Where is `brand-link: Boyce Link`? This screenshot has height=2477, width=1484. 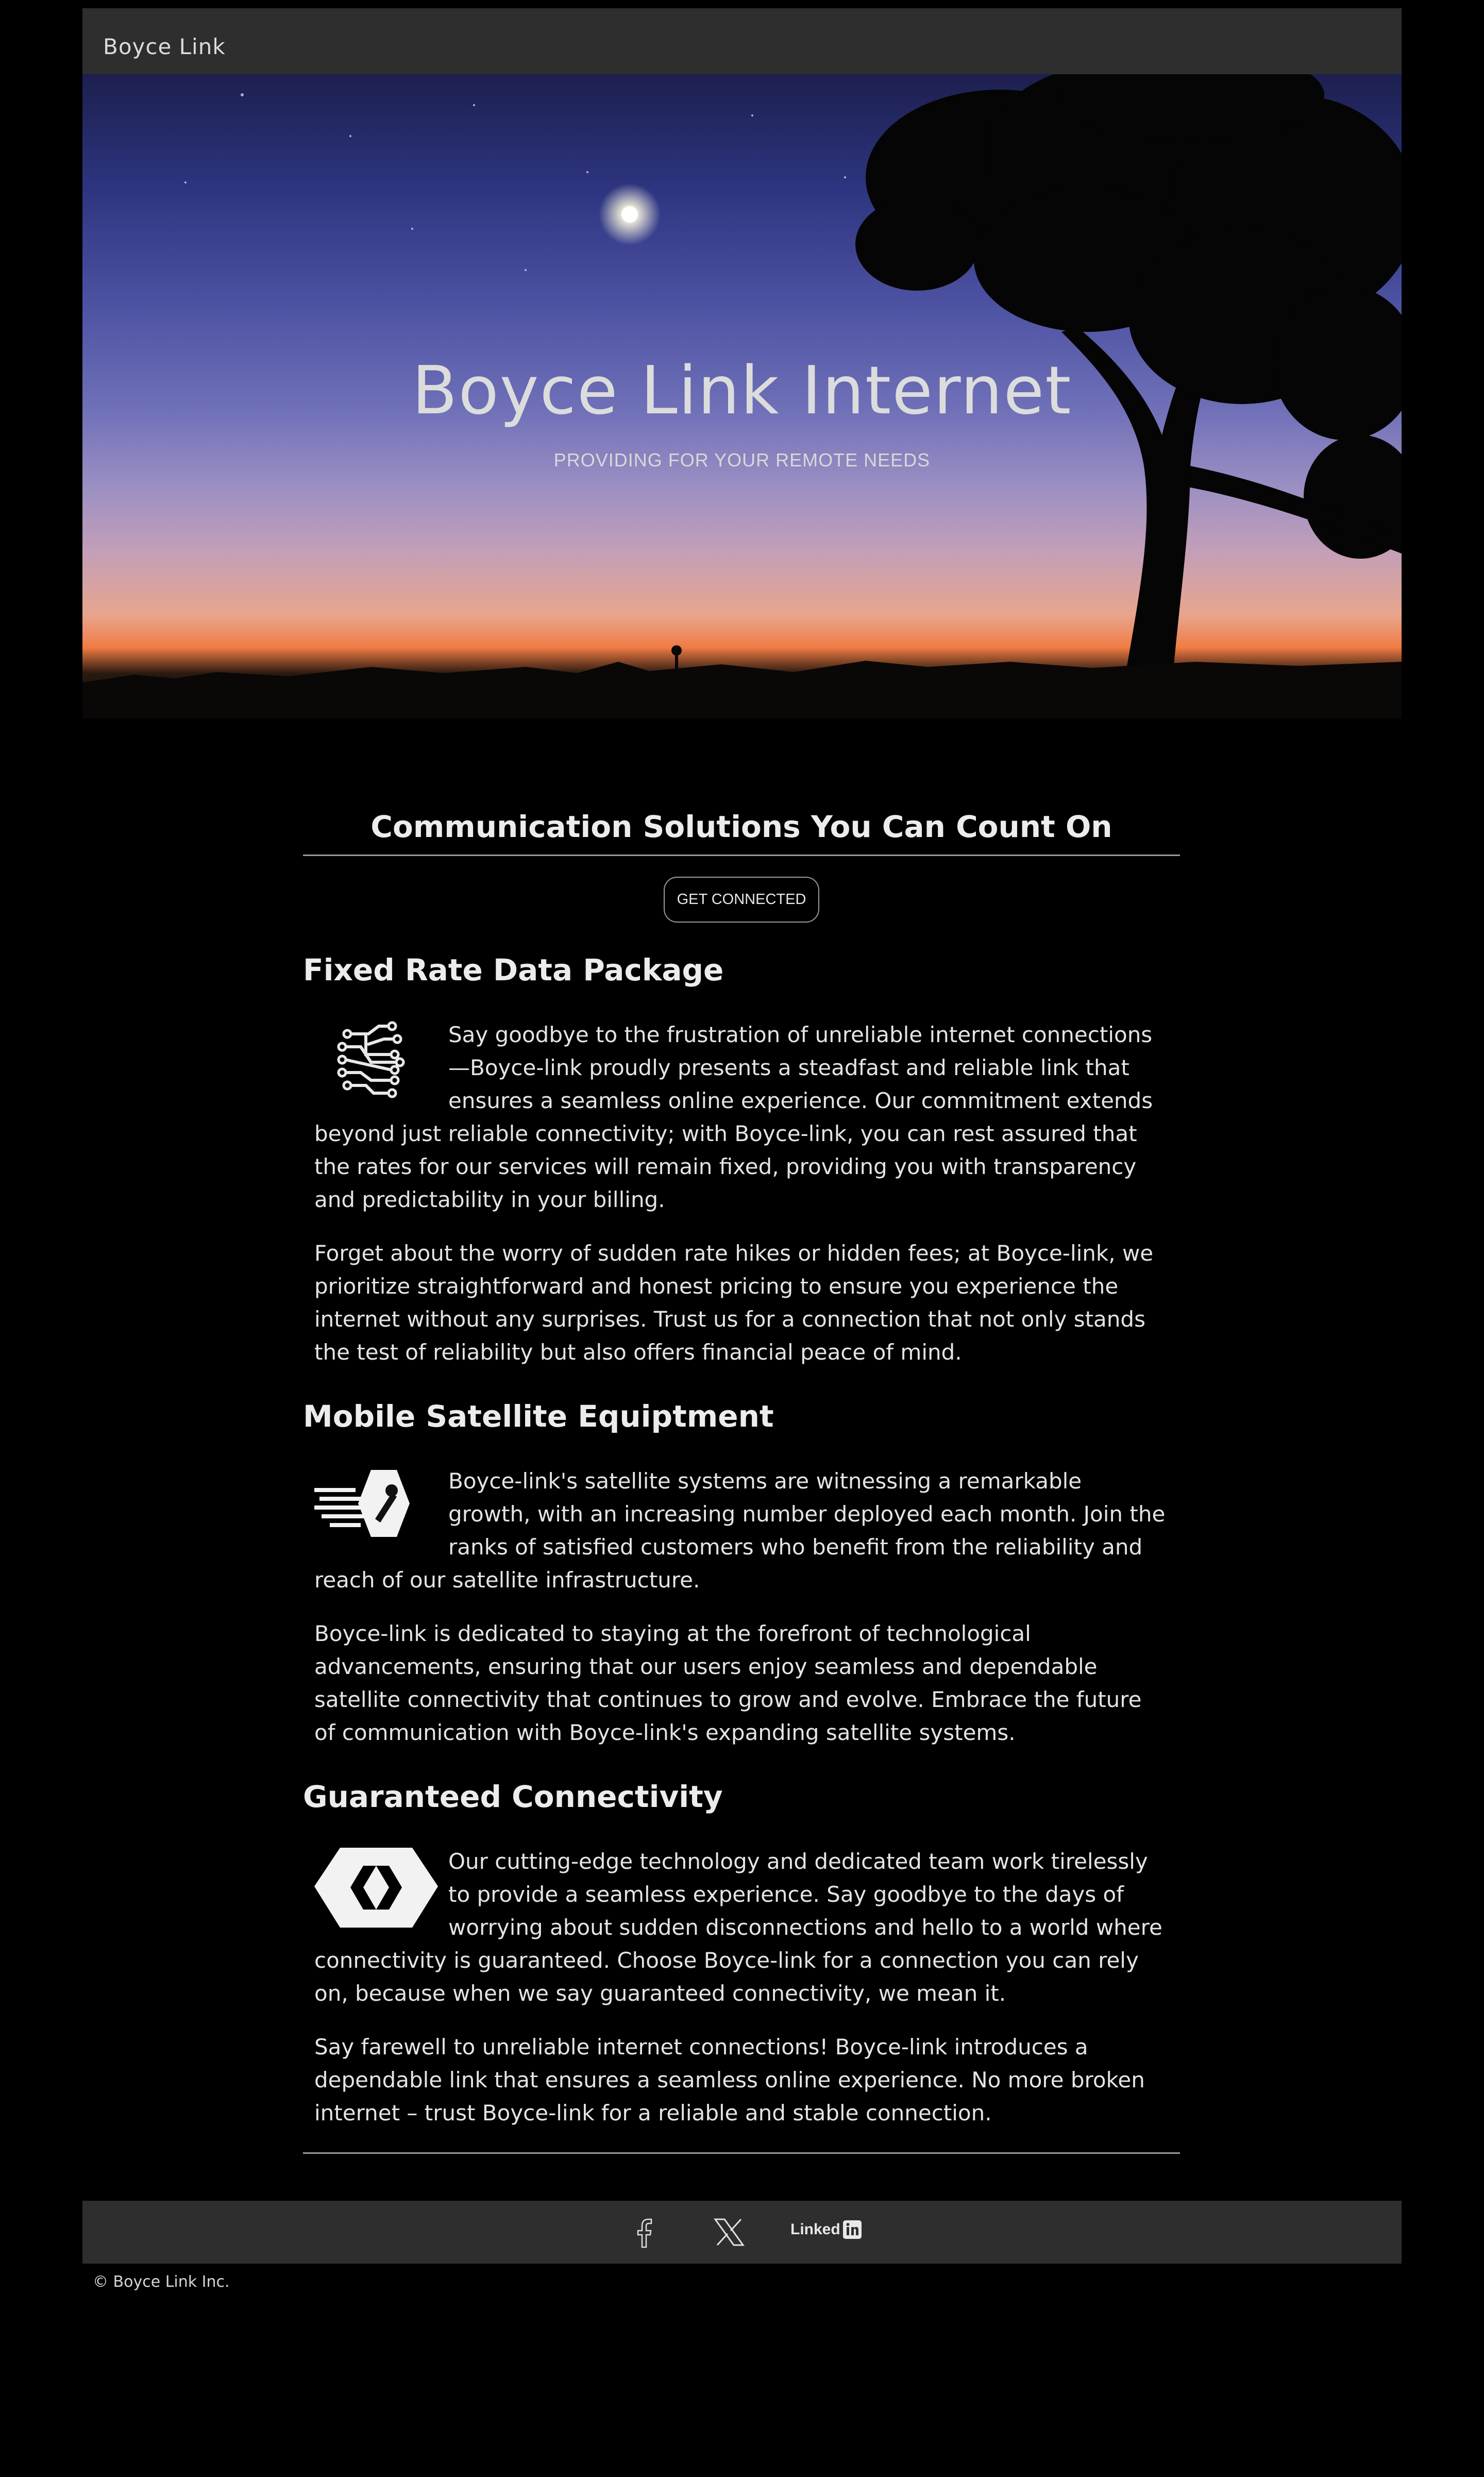
brand-link: Boyce Link is located at coordinates (164, 46).